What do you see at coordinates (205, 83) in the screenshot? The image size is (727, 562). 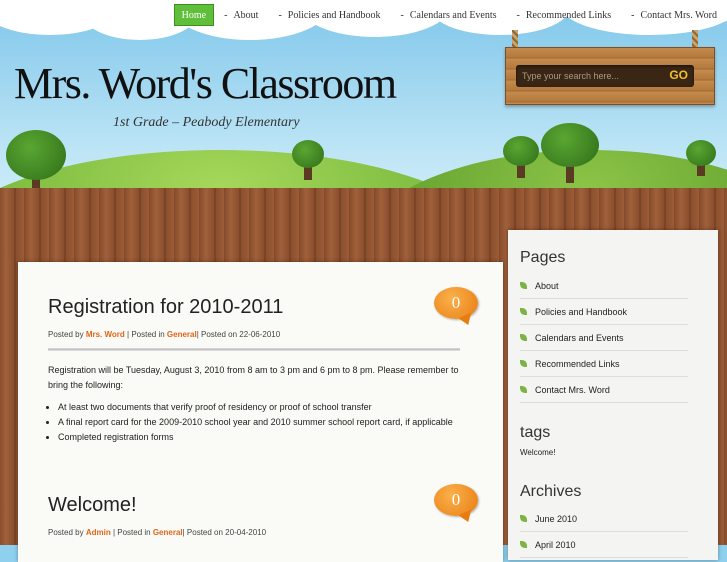 I see `site-title: Mrs. Word's Classroom` at bounding box center [205, 83].